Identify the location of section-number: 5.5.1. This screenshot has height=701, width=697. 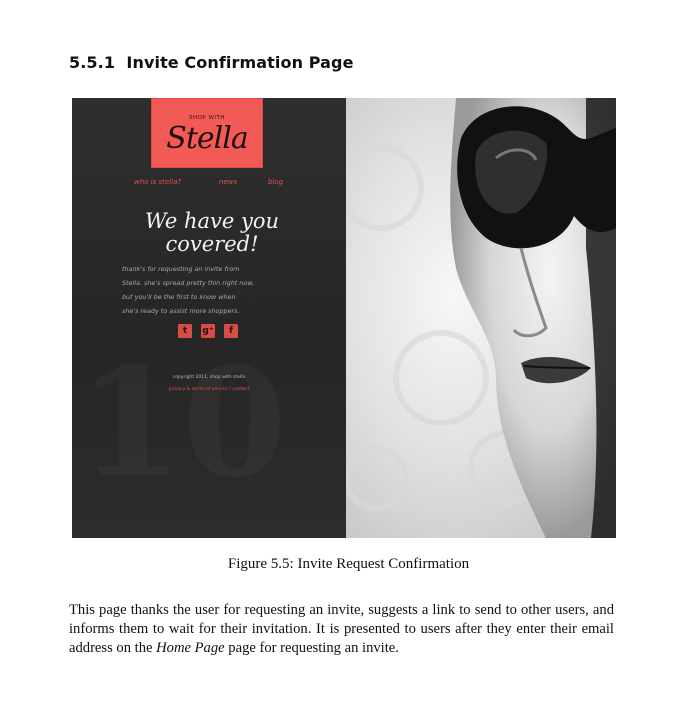
(92, 62).